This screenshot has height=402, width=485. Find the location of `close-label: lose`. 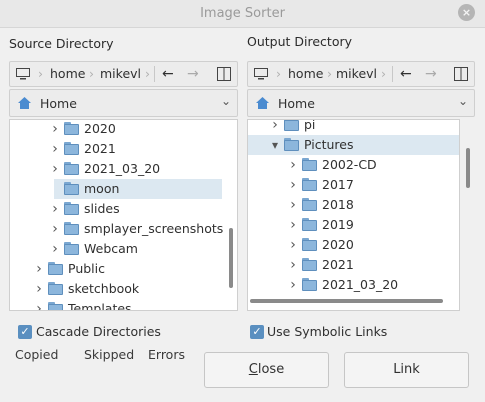

close-label: lose is located at coordinates (271, 369).